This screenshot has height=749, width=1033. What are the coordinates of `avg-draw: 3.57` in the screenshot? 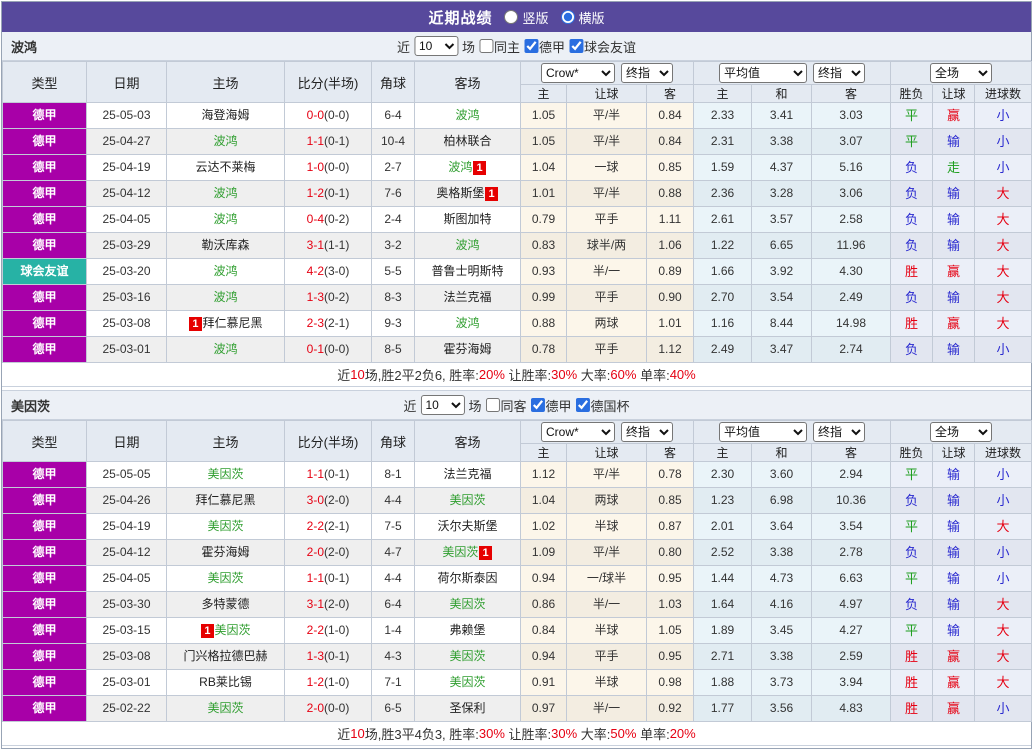 It's located at (782, 219).